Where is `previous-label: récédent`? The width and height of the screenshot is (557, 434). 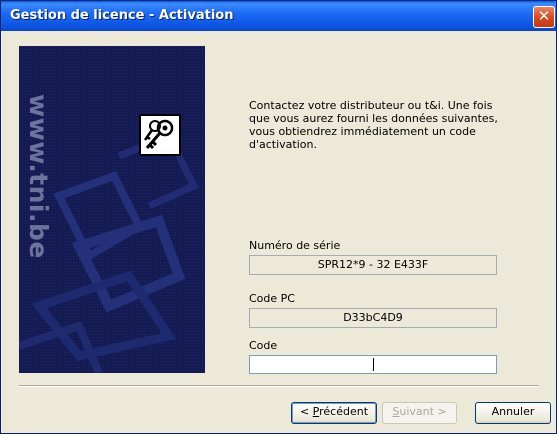 previous-label: récédent is located at coordinates (344, 411).